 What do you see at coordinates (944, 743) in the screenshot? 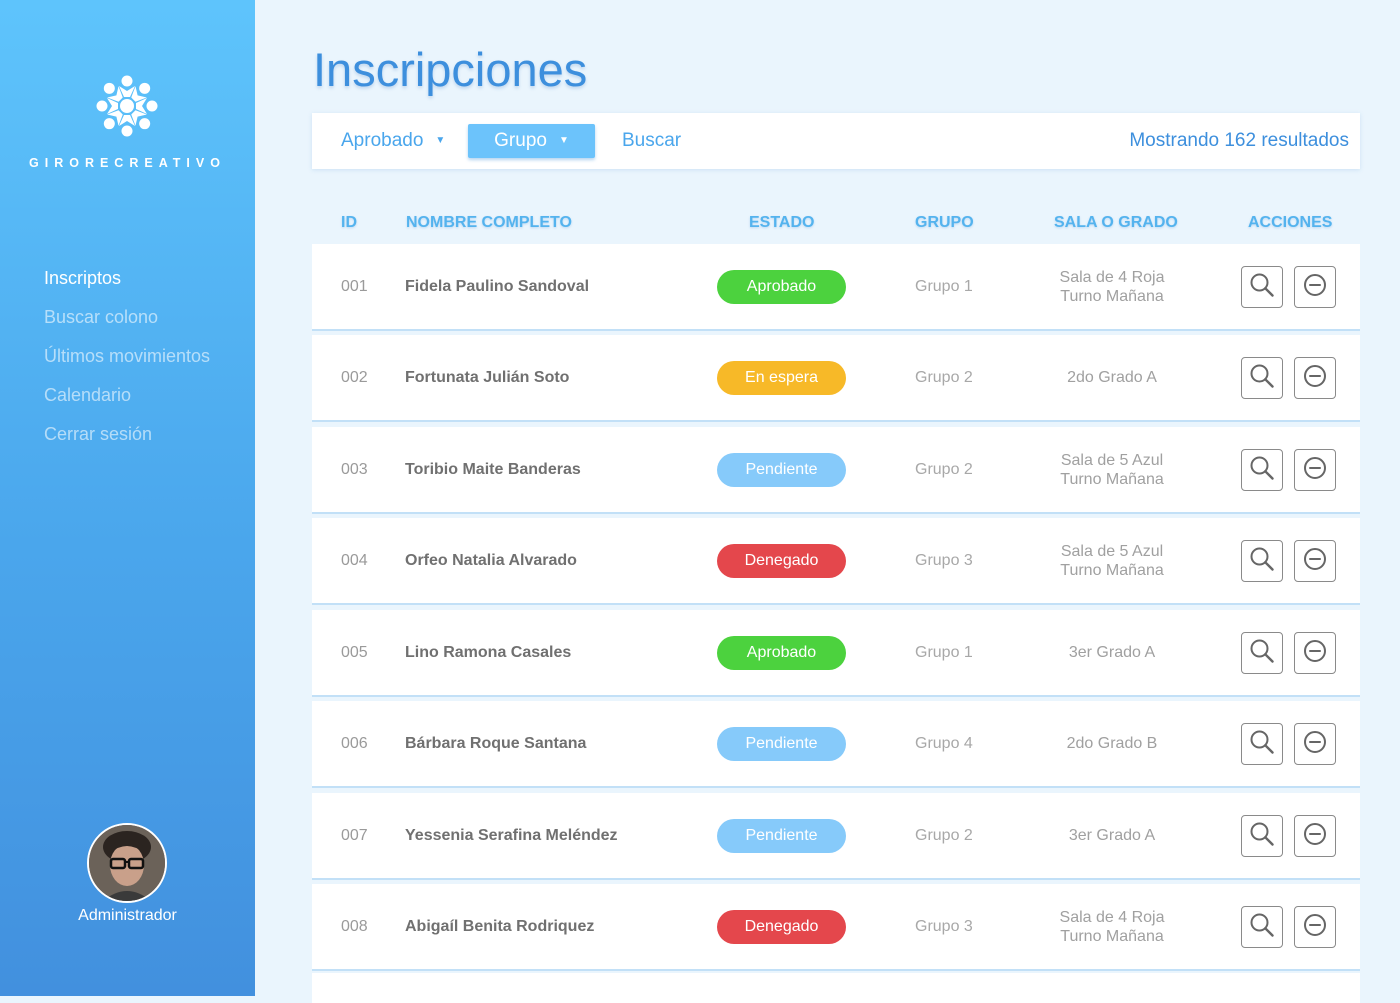
I see `row-group: Grupo 4` at bounding box center [944, 743].